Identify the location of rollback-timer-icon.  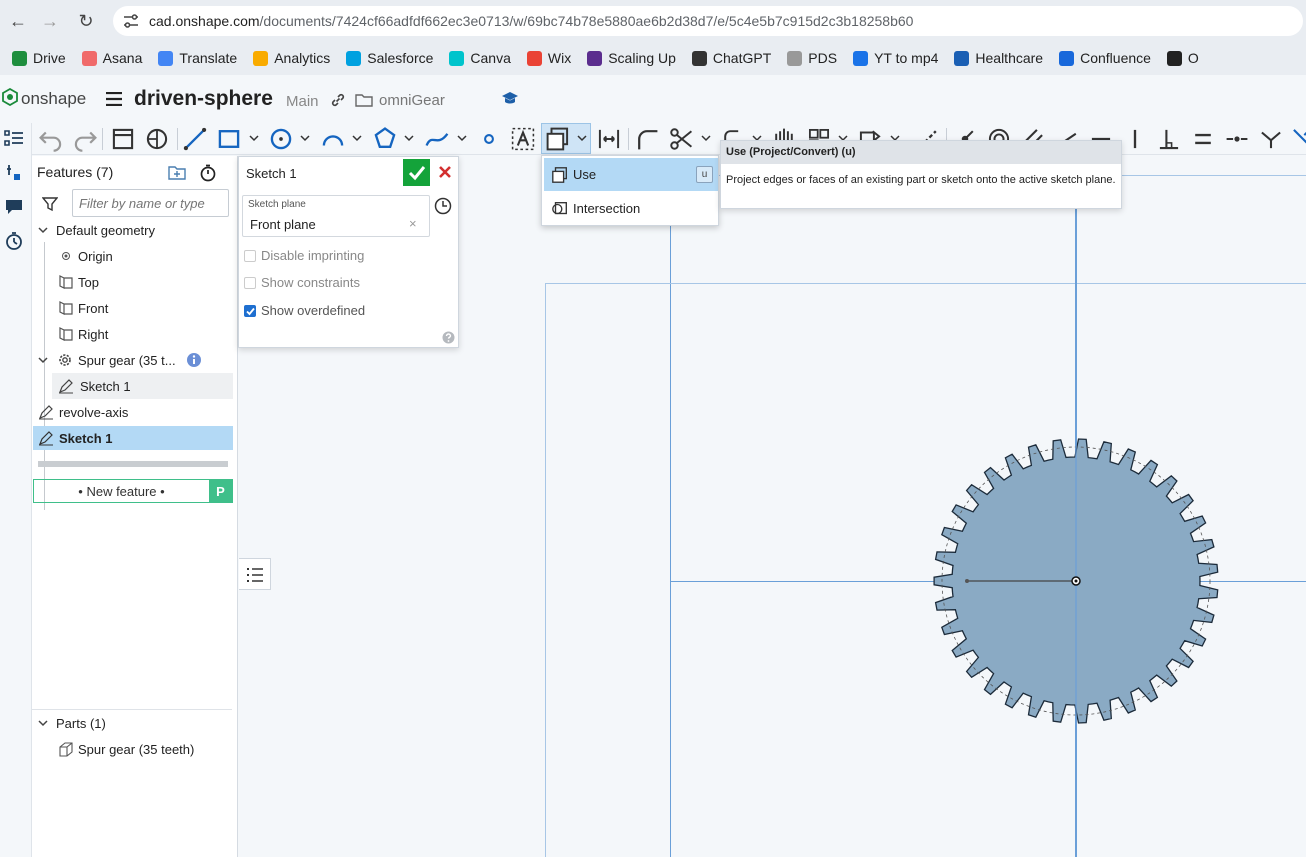
(208, 173).